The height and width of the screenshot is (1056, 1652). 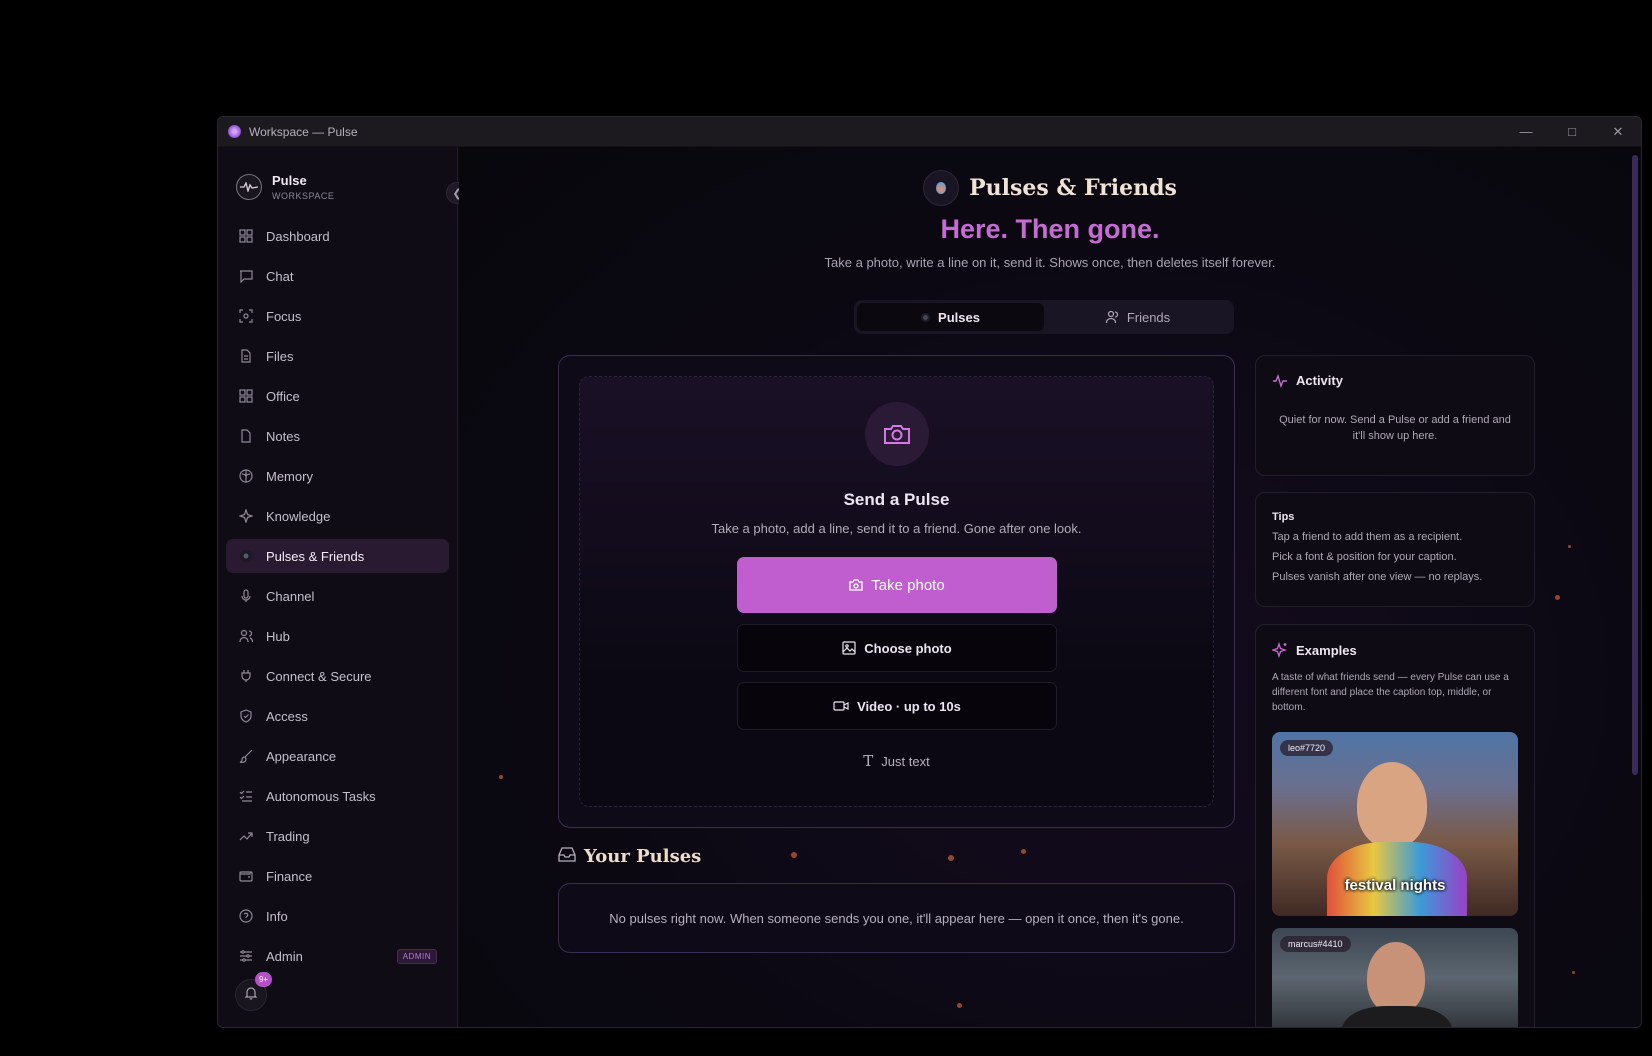 I want to click on file-icon, so click(x=246, y=356).